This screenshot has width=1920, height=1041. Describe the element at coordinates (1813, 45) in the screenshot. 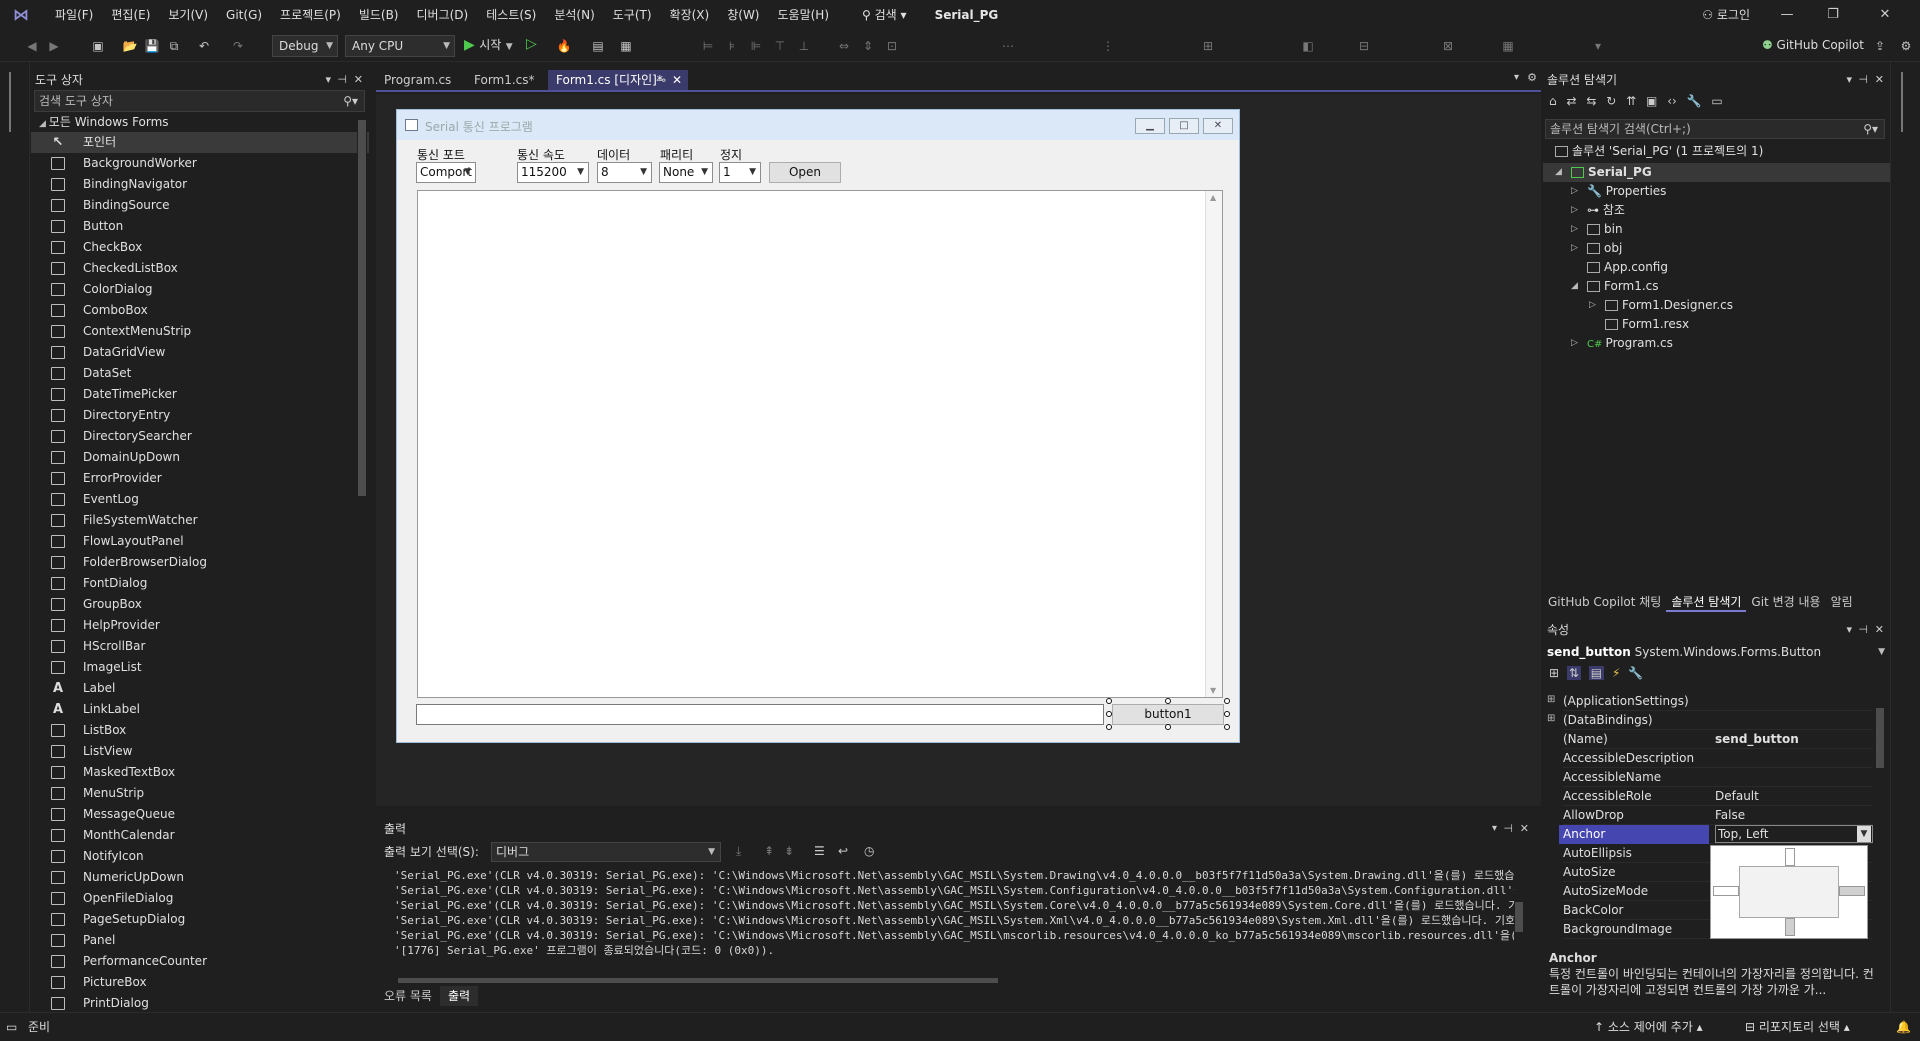

I see `github-copilot-button: ⚉ GitHub Copilot` at that location.